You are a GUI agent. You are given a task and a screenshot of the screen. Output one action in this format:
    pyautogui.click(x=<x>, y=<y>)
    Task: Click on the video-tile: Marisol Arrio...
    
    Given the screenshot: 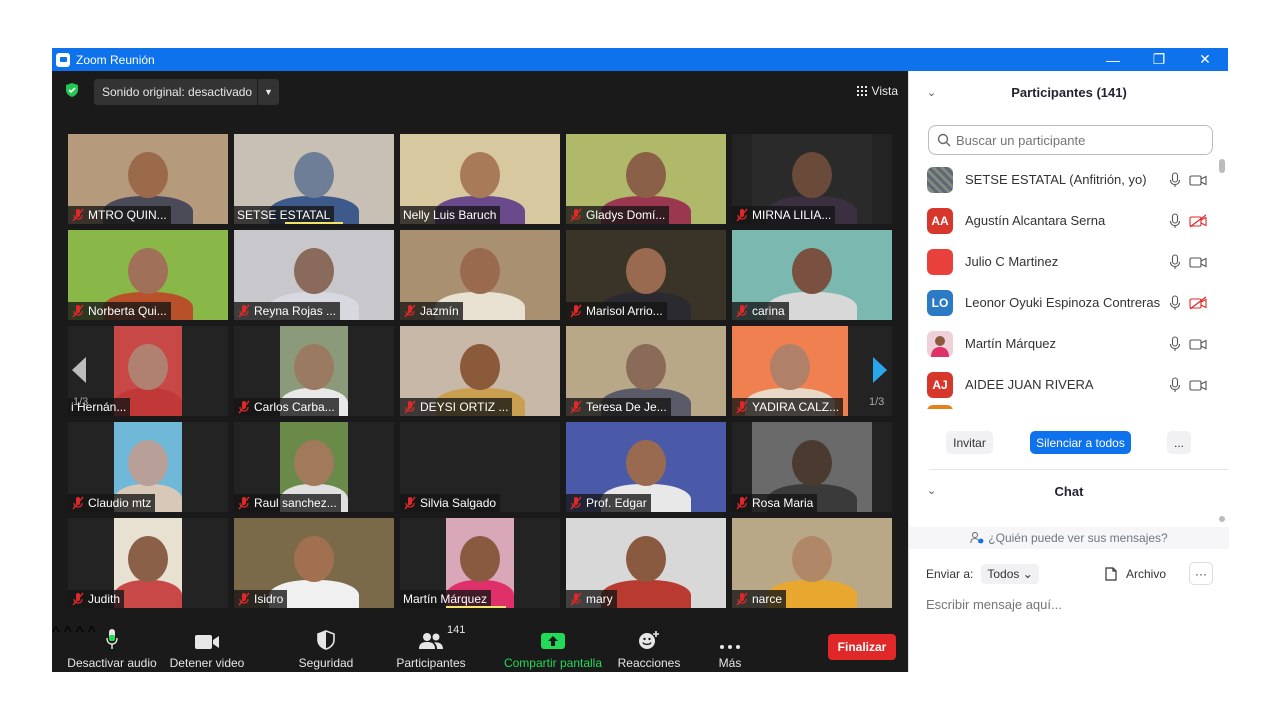 What is the action you would take?
    pyautogui.click(x=646, y=275)
    